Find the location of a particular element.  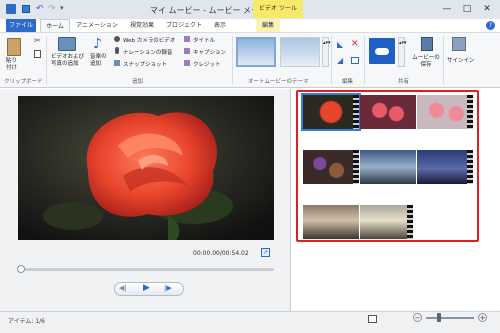

item-count: アイテム: 1/6 is located at coordinates (26, 321).